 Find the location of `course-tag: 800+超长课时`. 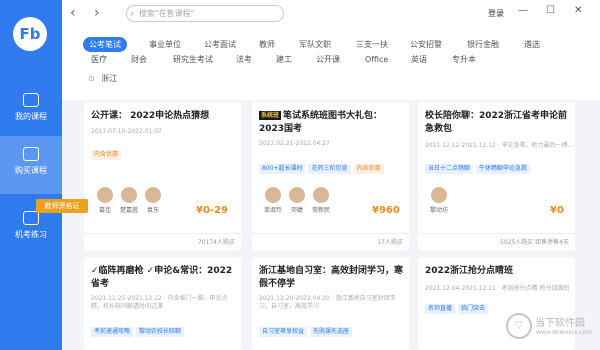

course-tag: 800+超长课时 is located at coordinates (282, 169).